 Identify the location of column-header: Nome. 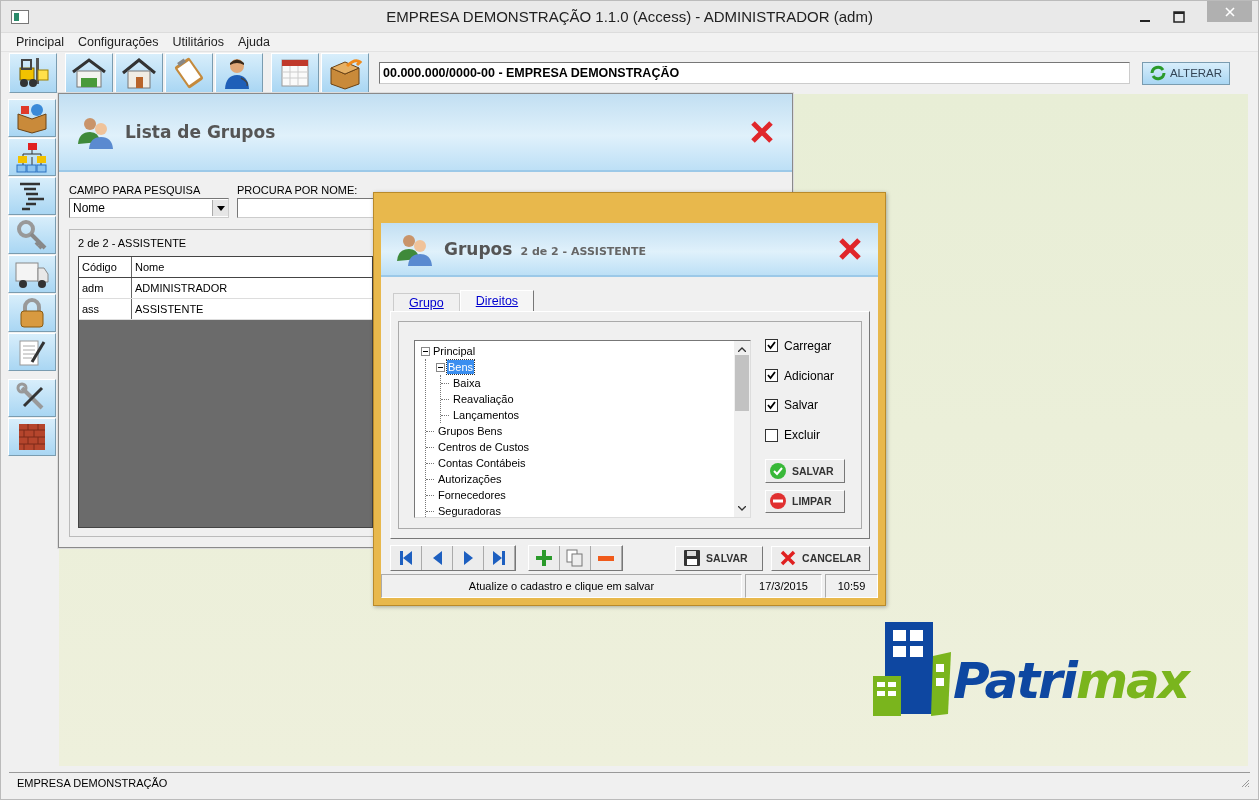
(150, 267).